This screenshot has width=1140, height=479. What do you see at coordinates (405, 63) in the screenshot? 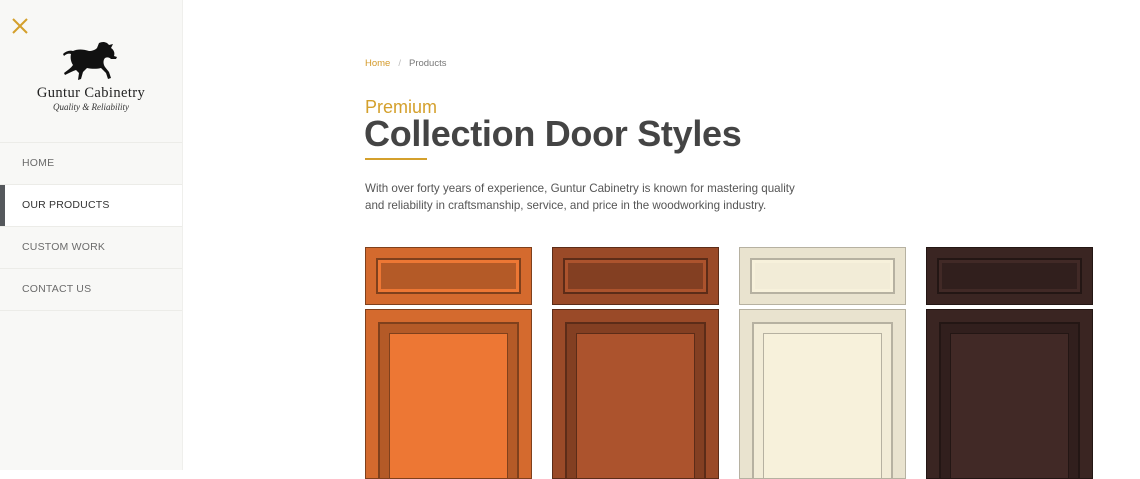
I see `breadcrumb: Home / Products` at bounding box center [405, 63].